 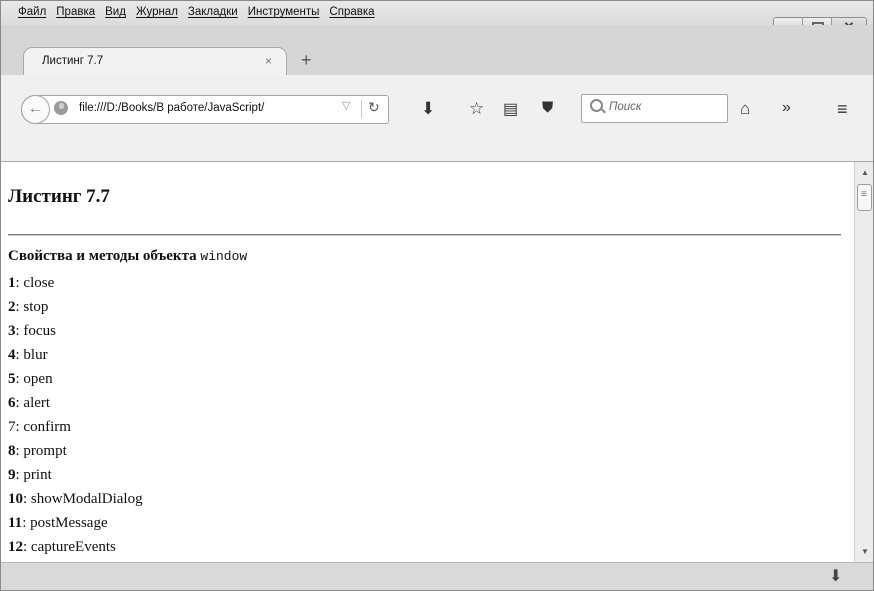 I want to click on list-item: 12: captureEvents, so click(x=62, y=547).